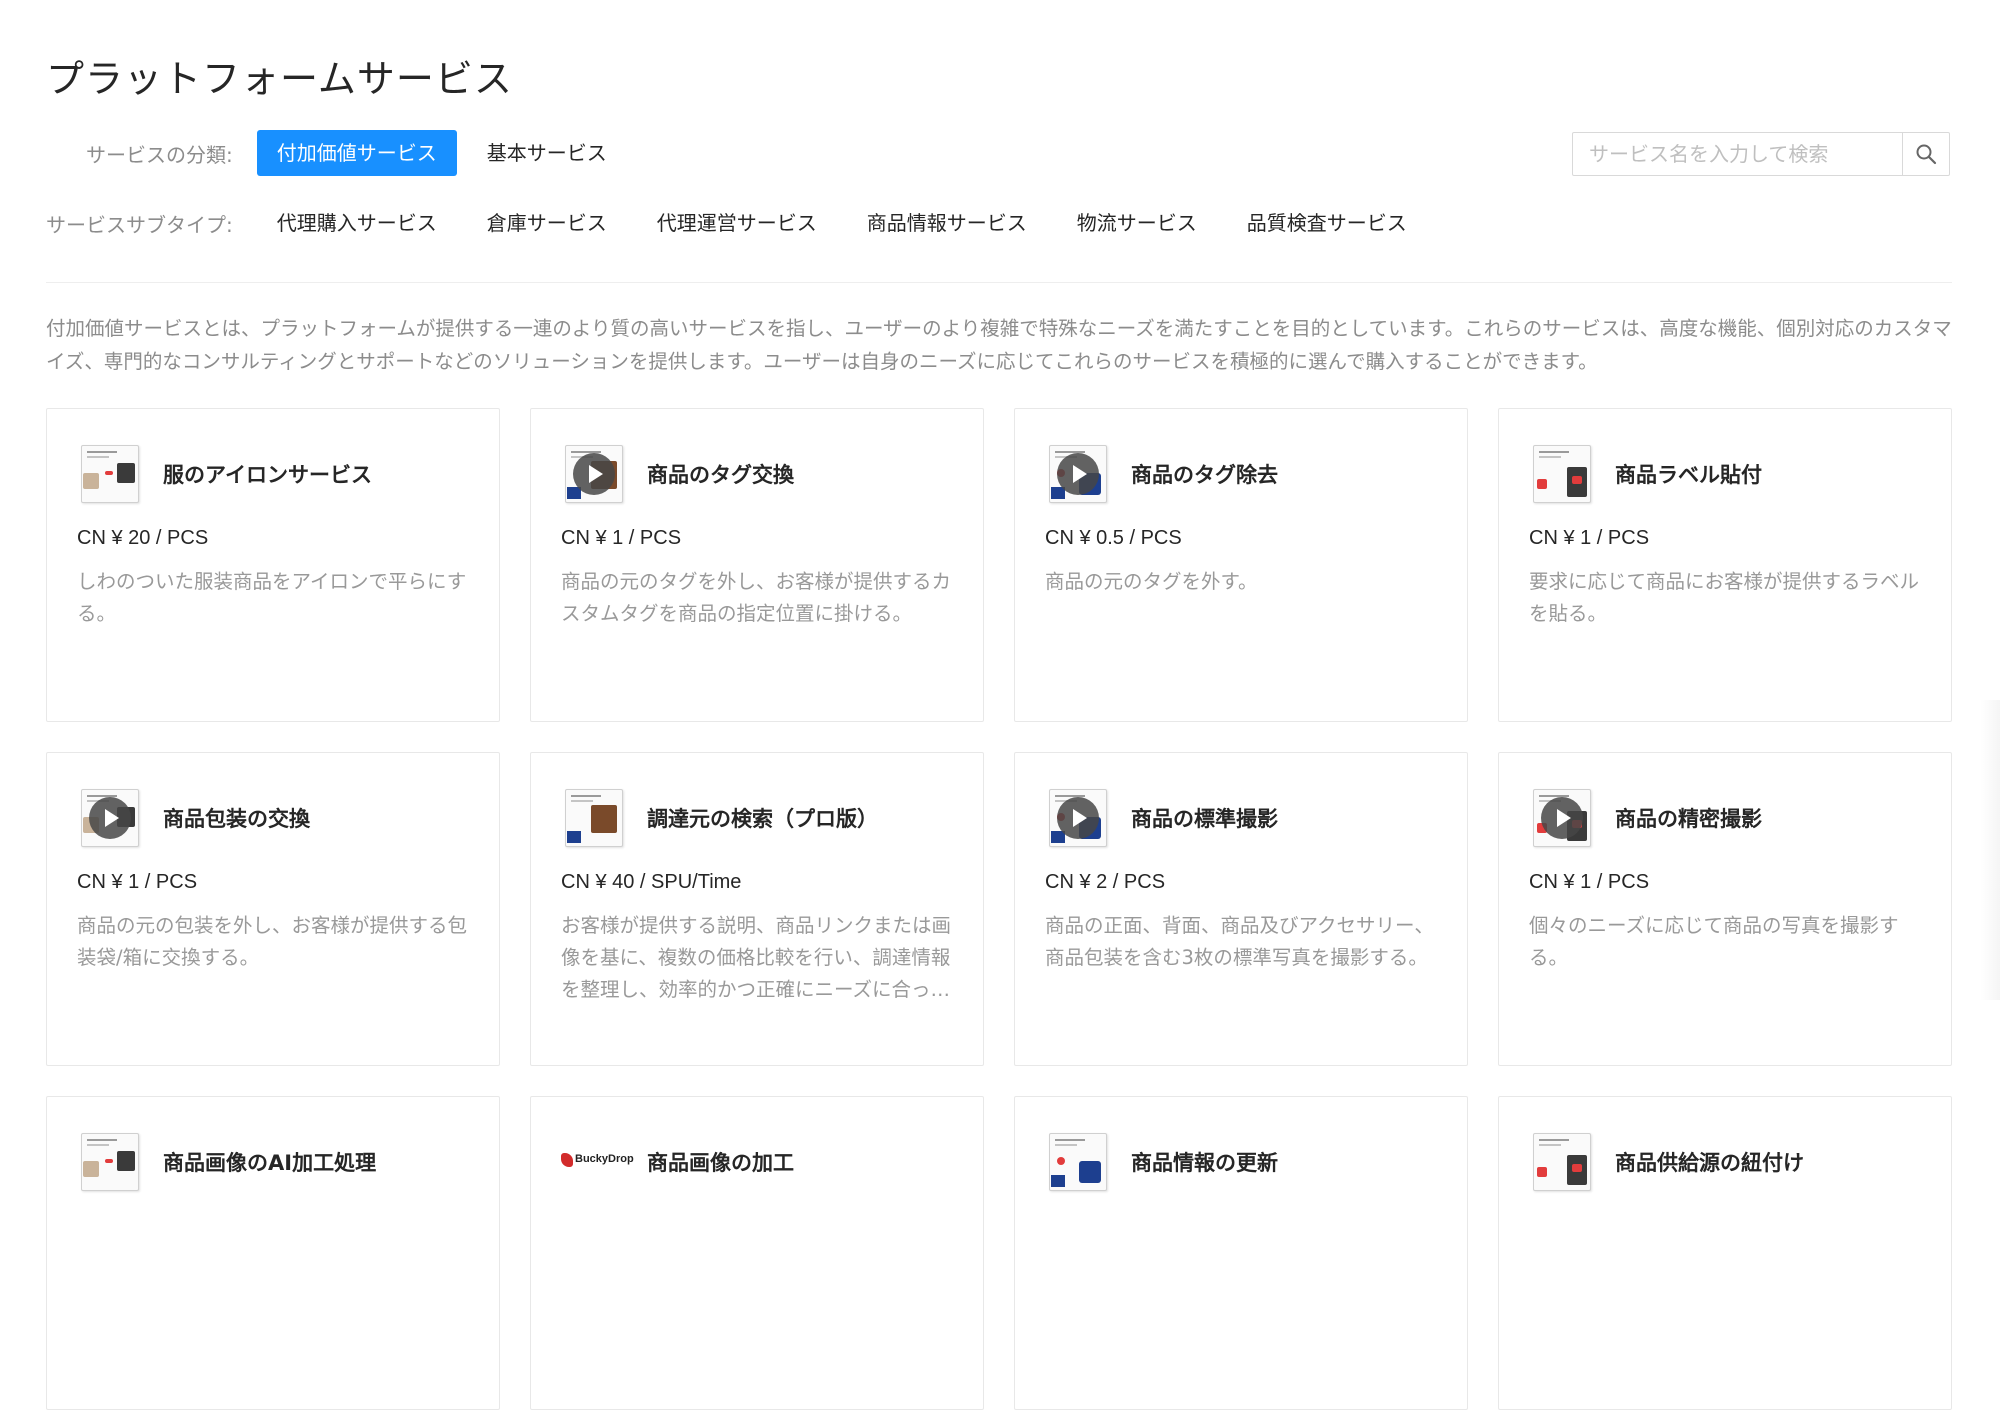 Image resolution: width=2000 pixels, height=1410 pixels. What do you see at coordinates (547, 223) in the screenshot?
I see `subtype-chip-warehouse: 倉庫サービス` at bounding box center [547, 223].